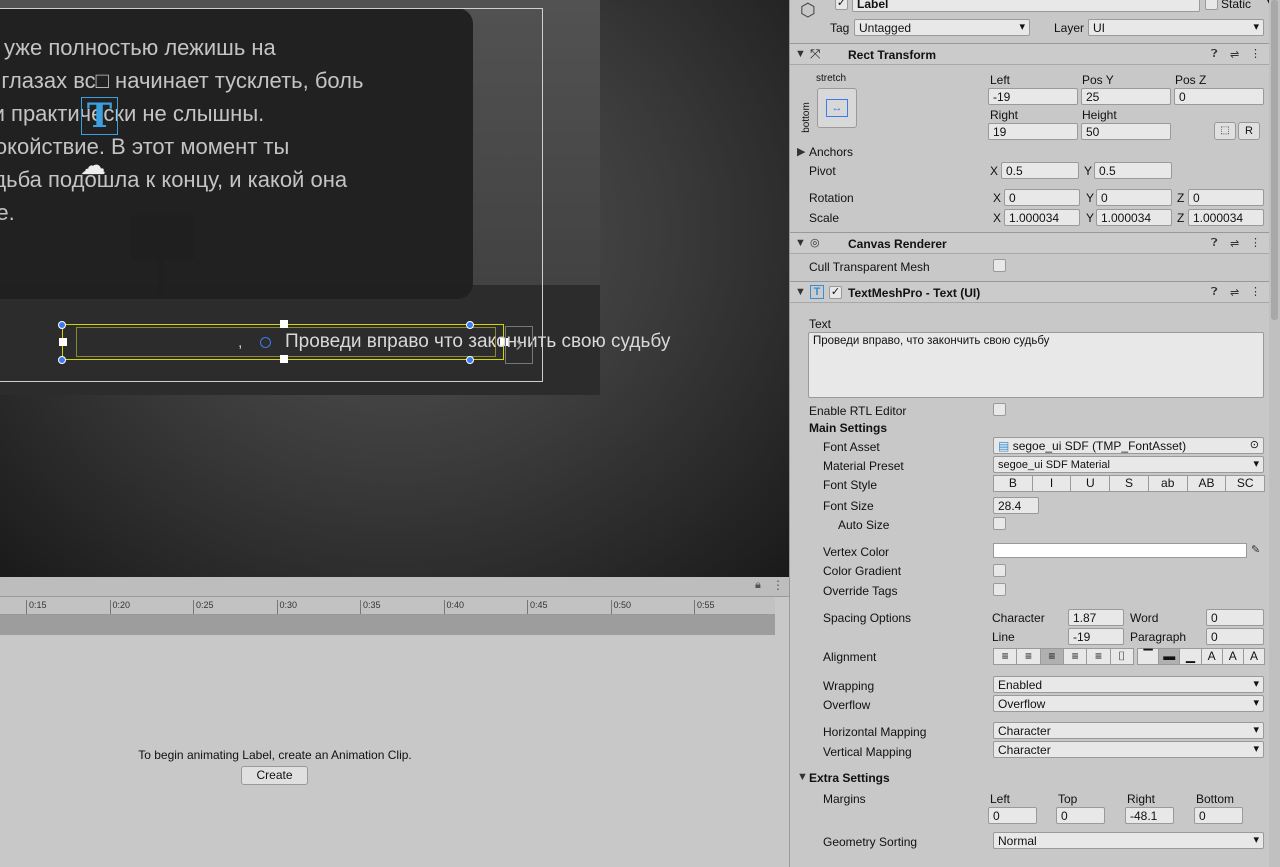  I want to click on extra-collapse-icon: ▼, so click(802, 777).